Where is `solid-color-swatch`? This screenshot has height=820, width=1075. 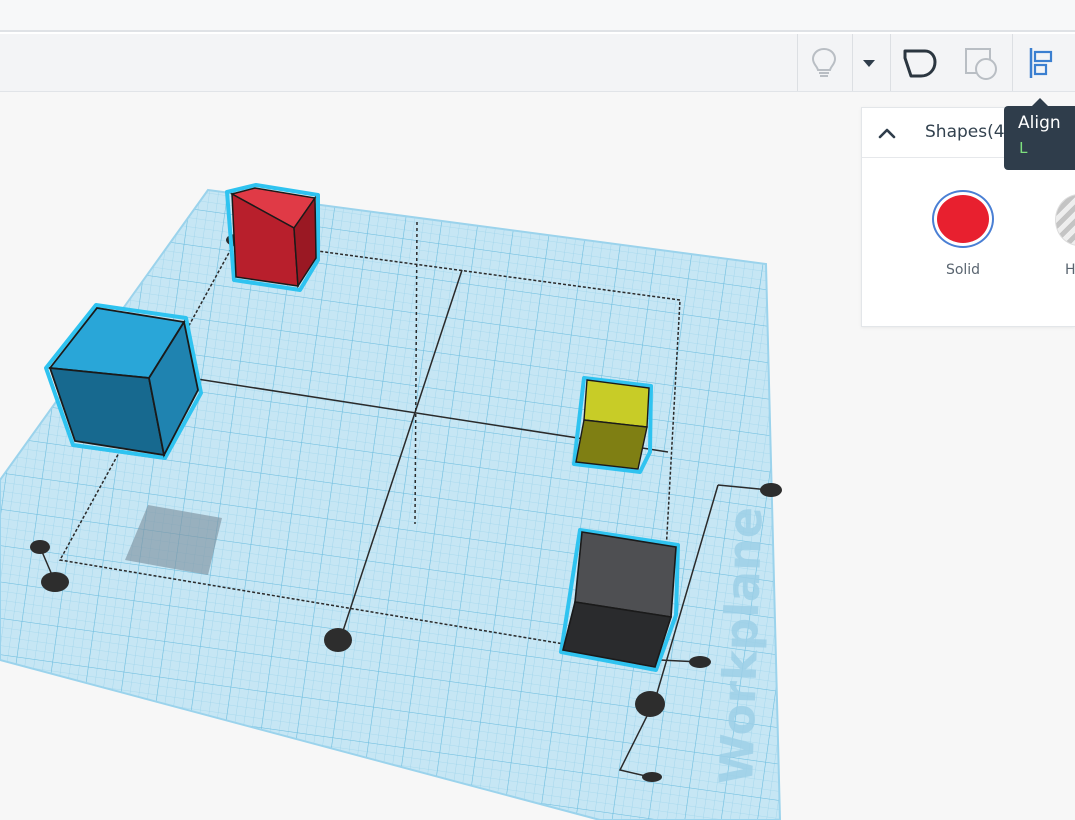
solid-color-swatch is located at coordinates (963, 219).